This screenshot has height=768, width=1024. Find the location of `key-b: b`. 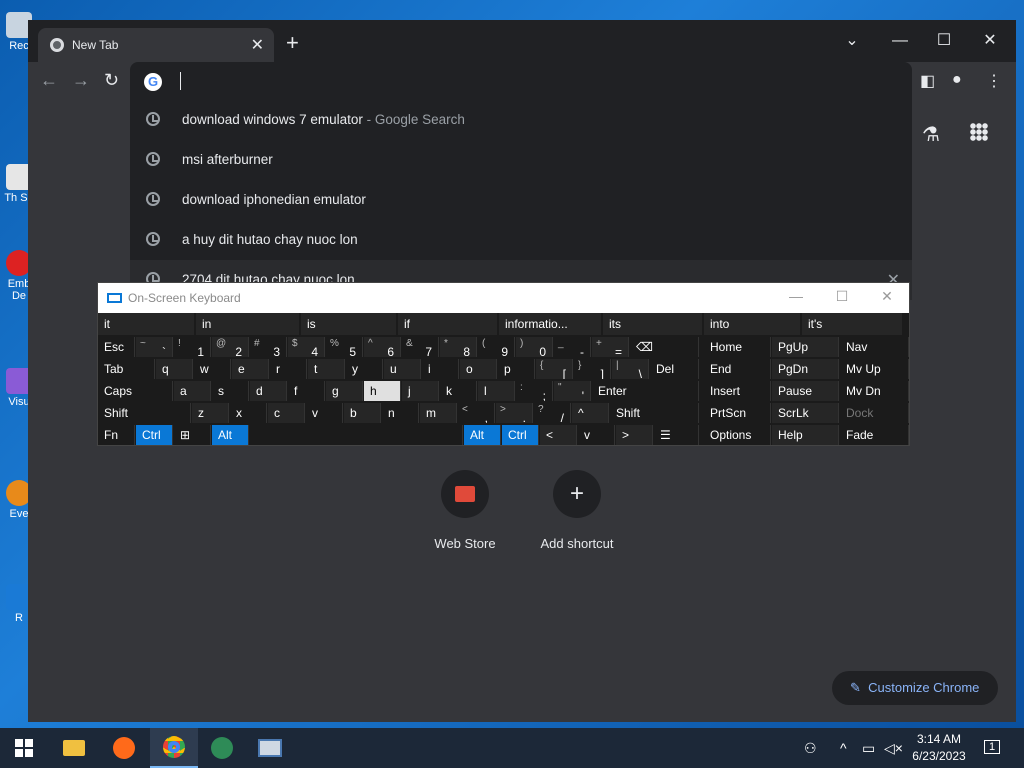

key-b: b is located at coordinates (362, 413).